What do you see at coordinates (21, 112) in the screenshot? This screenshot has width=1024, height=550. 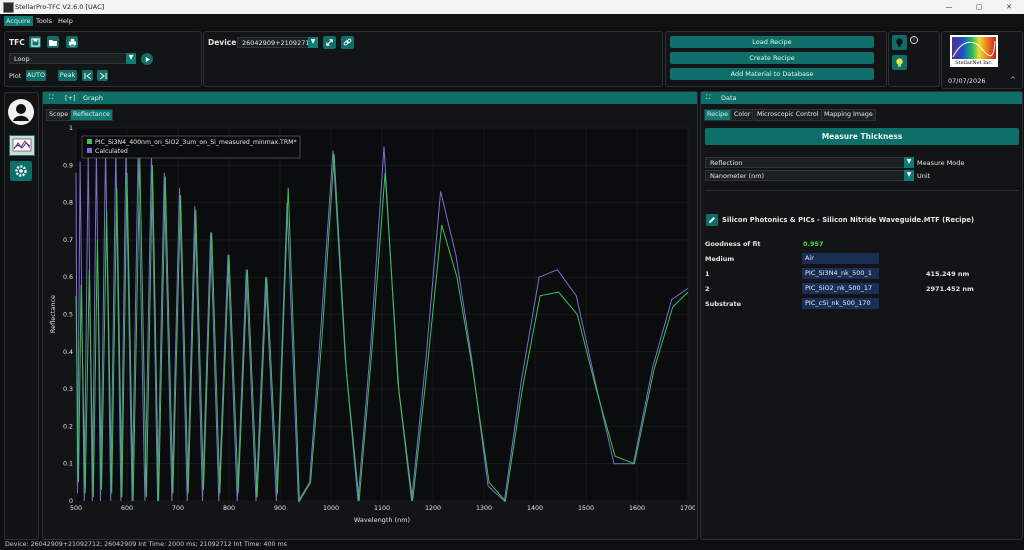 I see `user-avatar-icon` at bounding box center [21, 112].